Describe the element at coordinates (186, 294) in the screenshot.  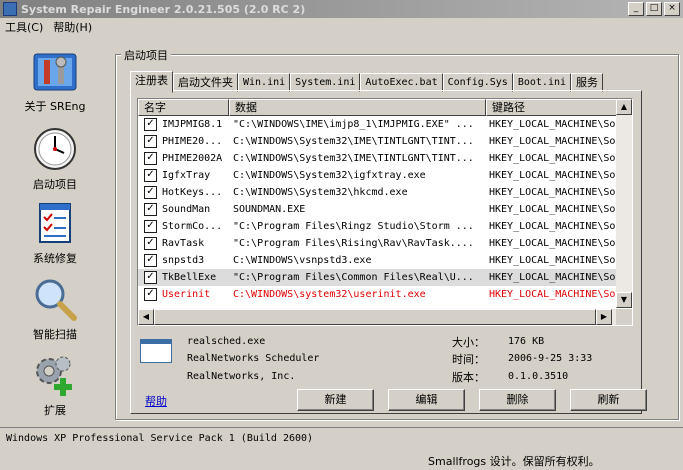
I see `row-name: Userinit` at that location.